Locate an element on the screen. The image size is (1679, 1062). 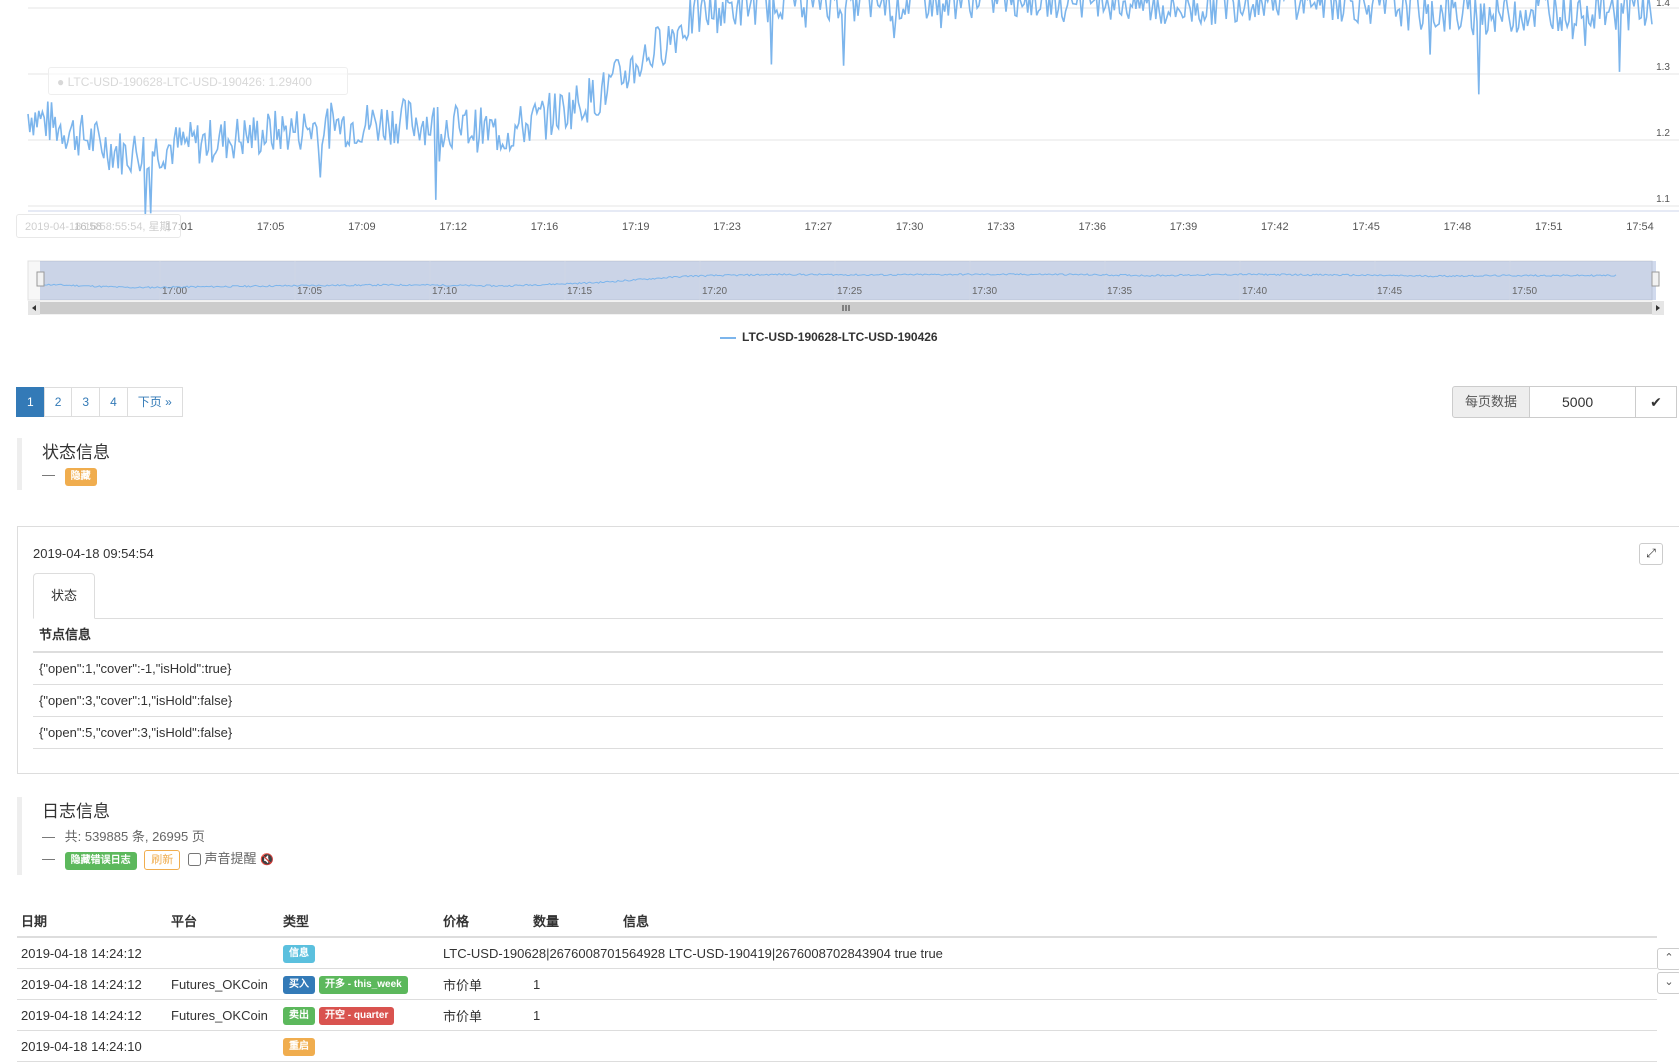
chart-tooltip-date-ghost: 2019-04-18 16:58:55:54, 星期 is located at coordinates (98, 226).